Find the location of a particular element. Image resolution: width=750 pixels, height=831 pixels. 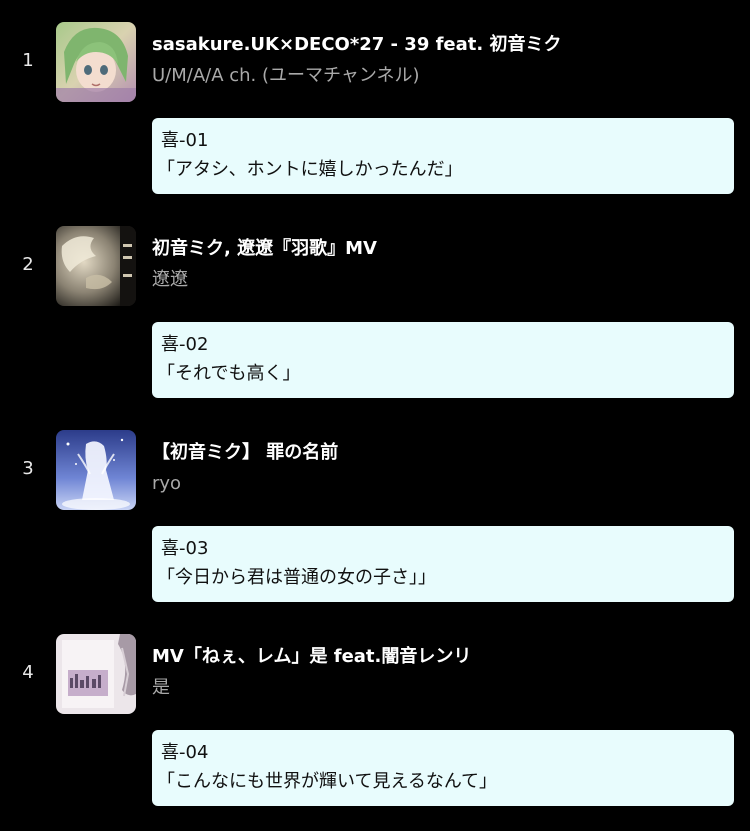

quote-code: 喜-03 is located at coordinates (185, 548).